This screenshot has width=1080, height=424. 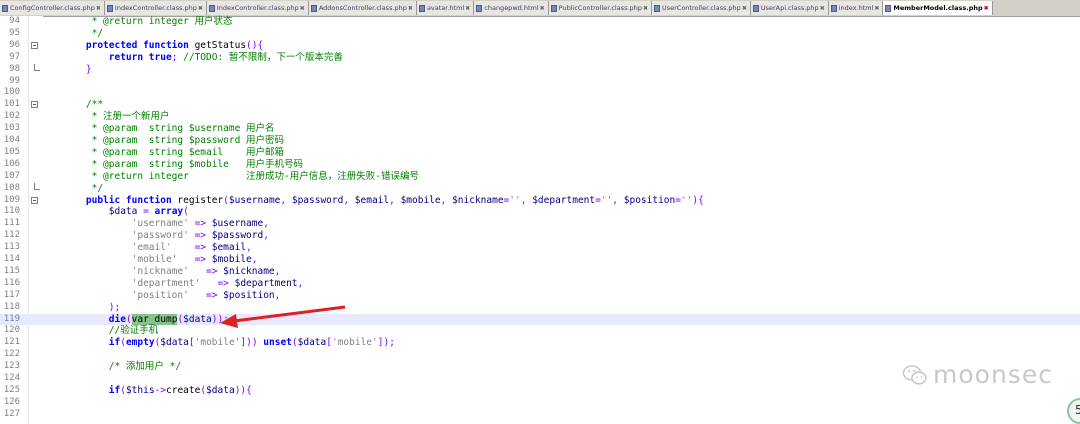 I want to click on watermark: moonsec, so click(x=977, y=374).